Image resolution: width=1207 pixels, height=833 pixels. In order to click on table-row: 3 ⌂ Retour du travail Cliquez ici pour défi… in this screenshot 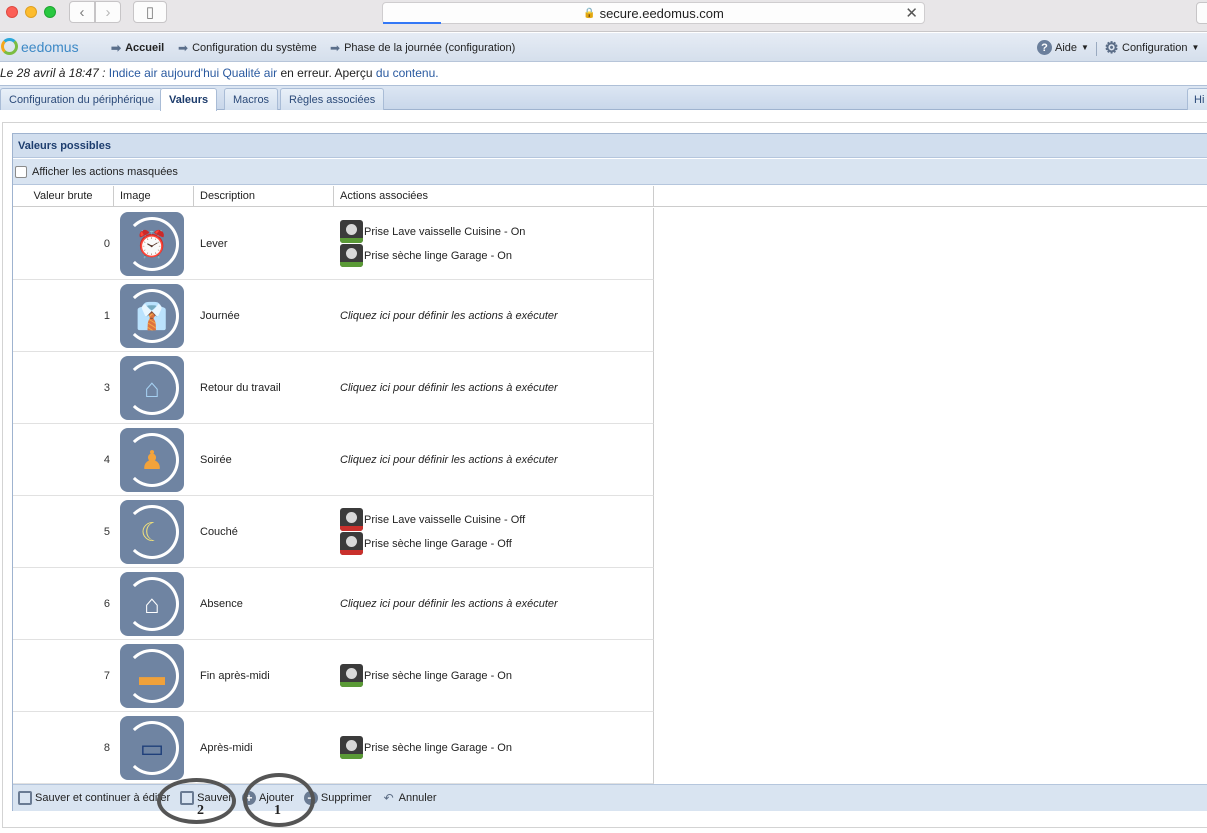, I will do `click(333, 388)`.